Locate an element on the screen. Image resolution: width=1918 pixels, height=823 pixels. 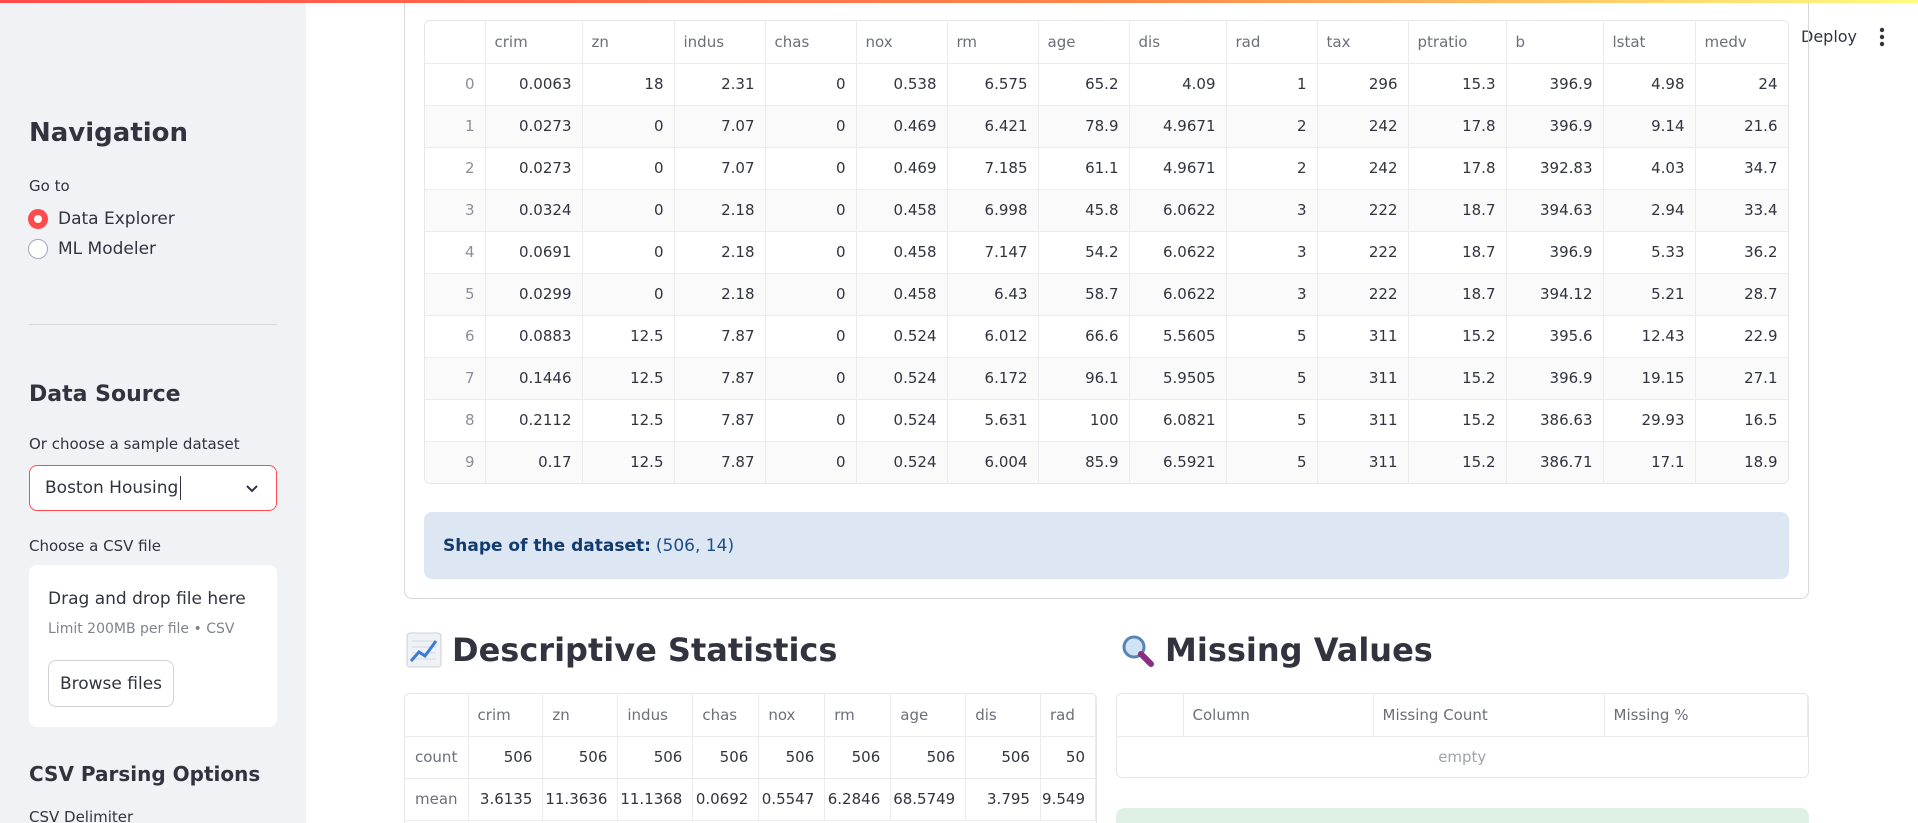
table-cell: 3.6135 is located at coordinates (506, 799).